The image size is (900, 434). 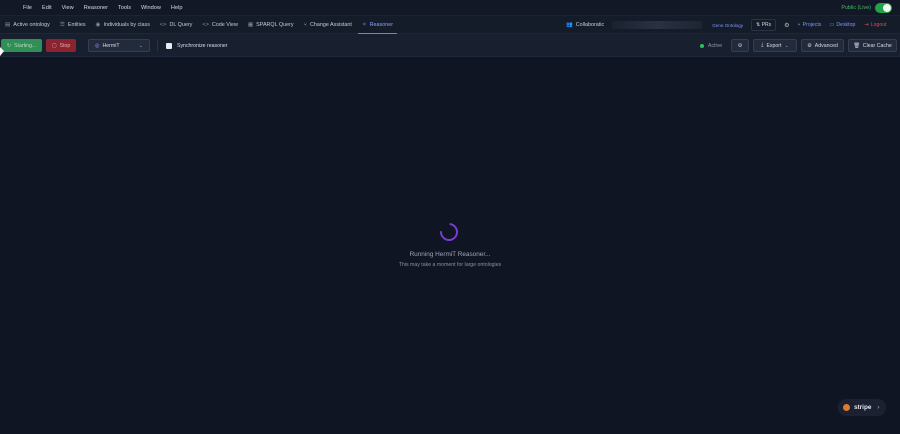 I want to click on reasoner-status: Active, so click(x=711, y=45).